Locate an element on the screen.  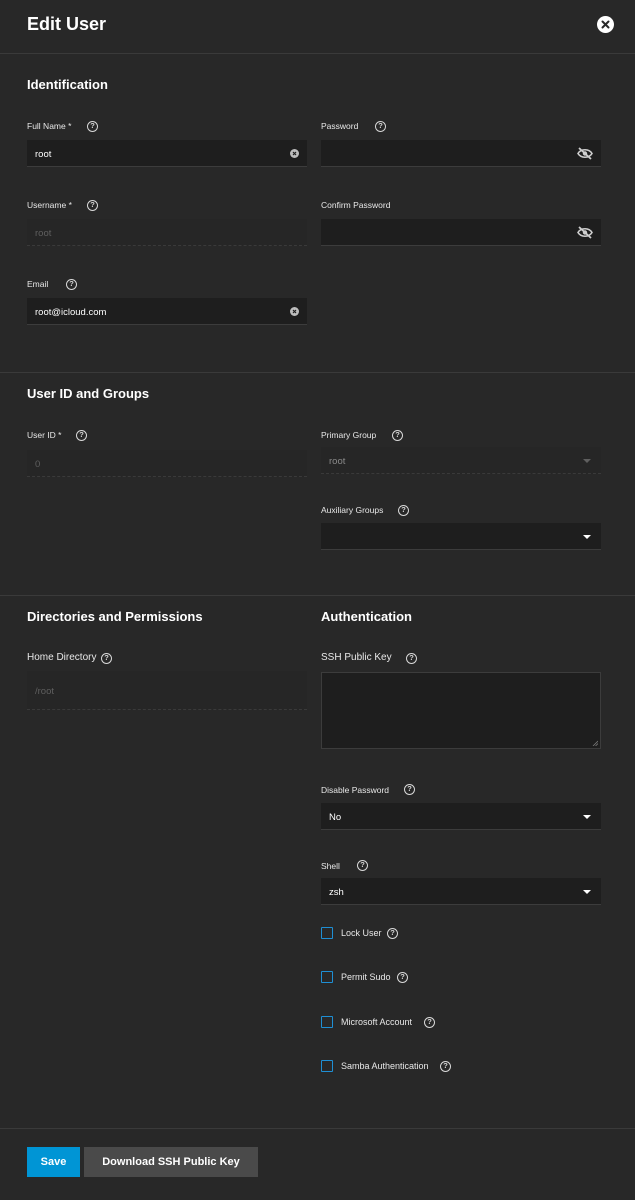
microsoft-account-checkbox is located at coordinates (327, 1022).